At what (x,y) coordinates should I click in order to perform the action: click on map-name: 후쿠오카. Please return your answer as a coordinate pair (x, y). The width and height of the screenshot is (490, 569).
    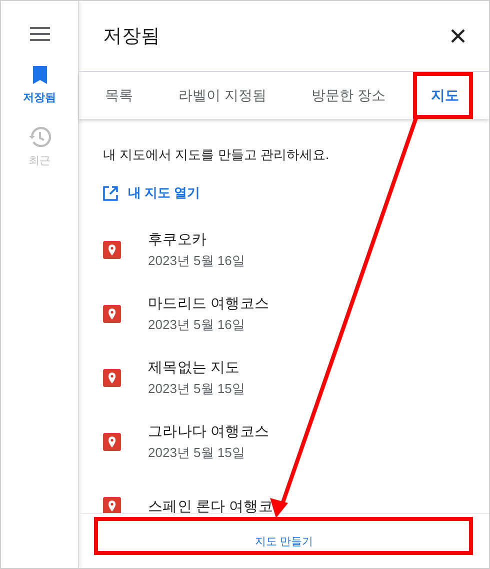
    Looking at the image, I should click on (196, 239).